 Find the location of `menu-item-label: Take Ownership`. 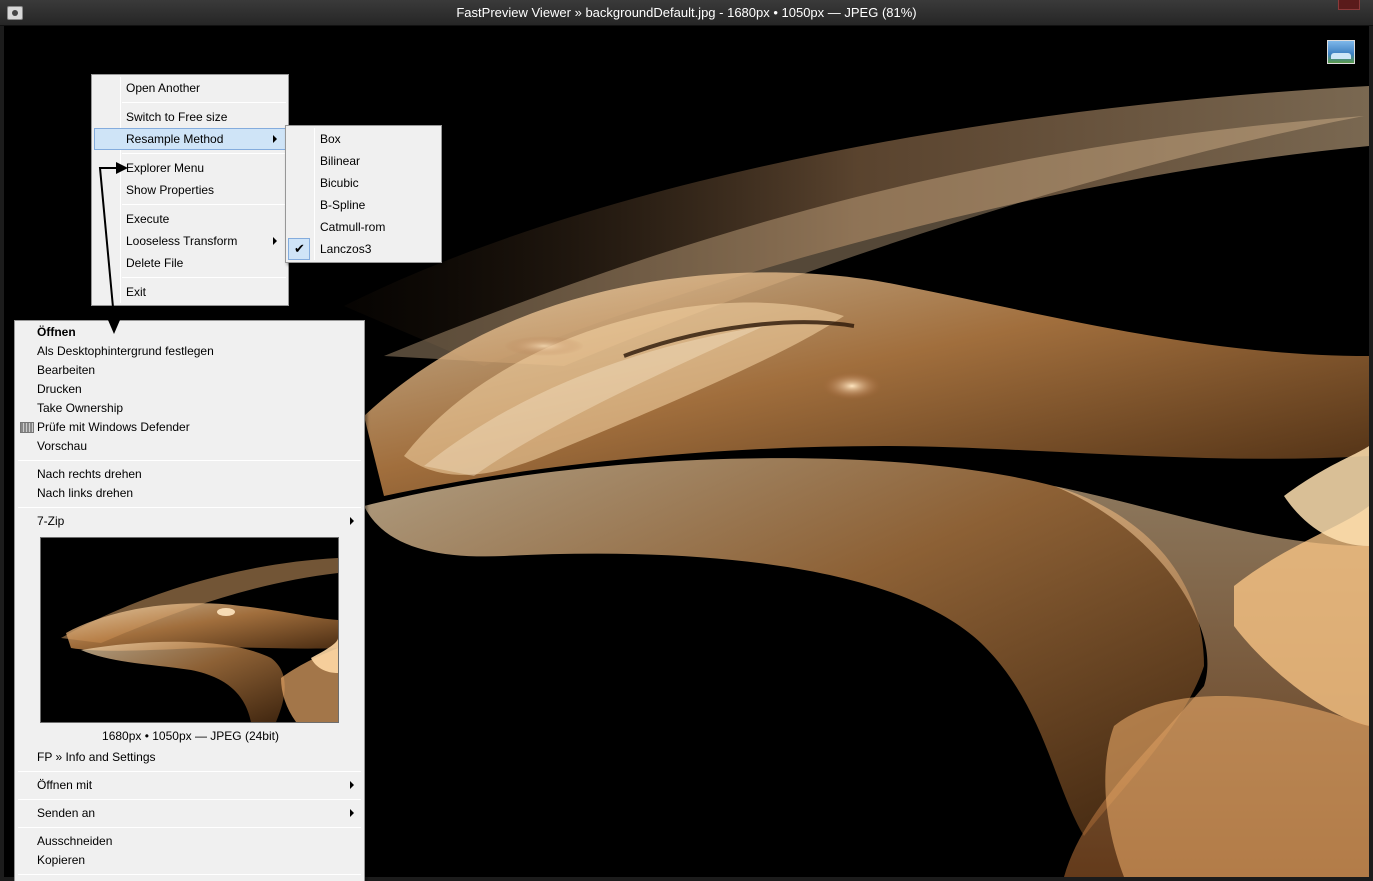

menu-item-label: Take Ownership is located at coordinates (80, 408).